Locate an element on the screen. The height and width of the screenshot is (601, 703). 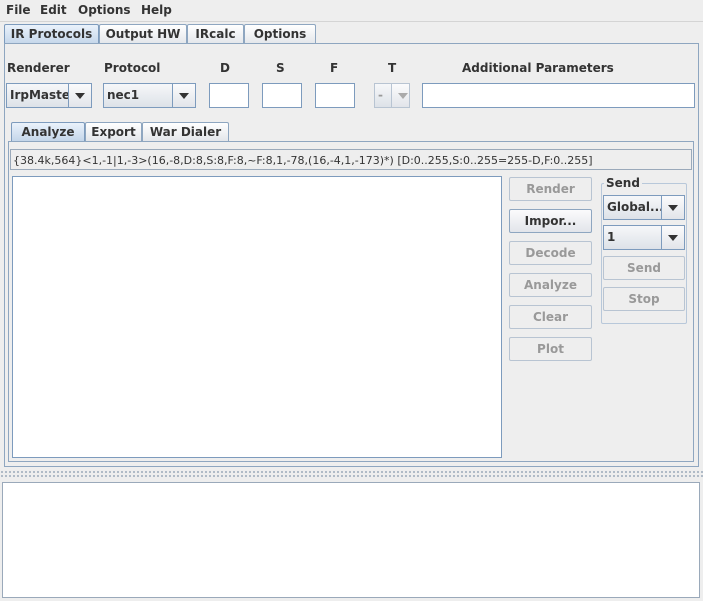
menu-file: File is located at coordinates (18, 10).